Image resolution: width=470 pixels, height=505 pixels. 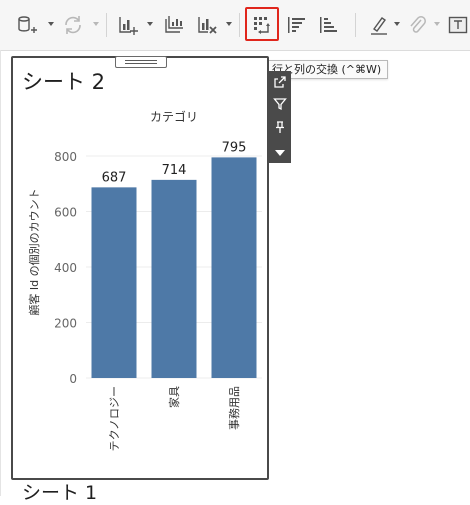 What do you see at coordinates (65, 324) in the screenshot?
I see `y-tick-label: 200` at bounding box center [65, 324].